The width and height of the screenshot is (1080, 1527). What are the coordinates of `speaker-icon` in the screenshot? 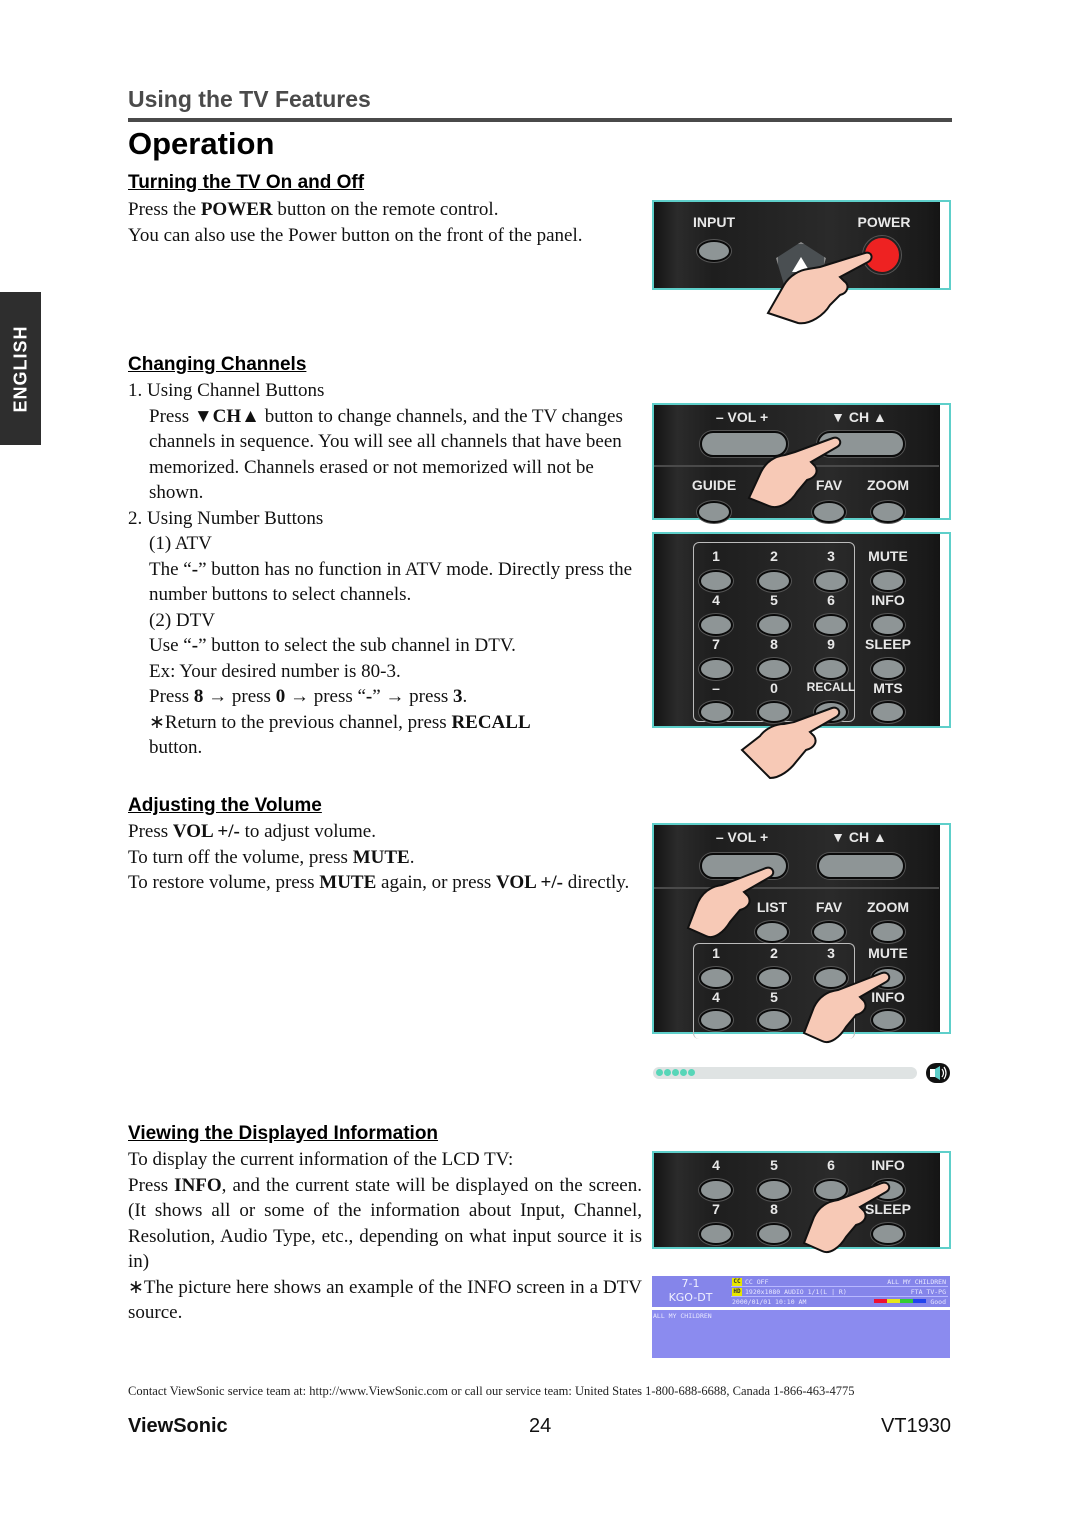 It's located at (938, 1073).